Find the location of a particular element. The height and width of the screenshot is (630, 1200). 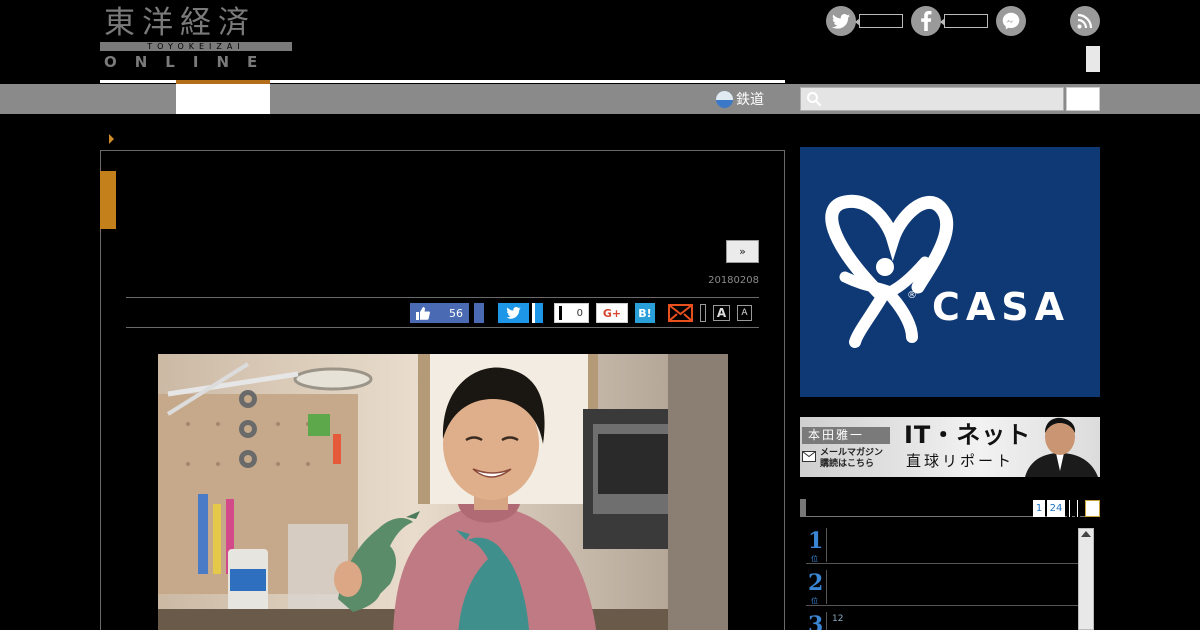

banner-title: IT・ネット is located at coordinates (968, 435).